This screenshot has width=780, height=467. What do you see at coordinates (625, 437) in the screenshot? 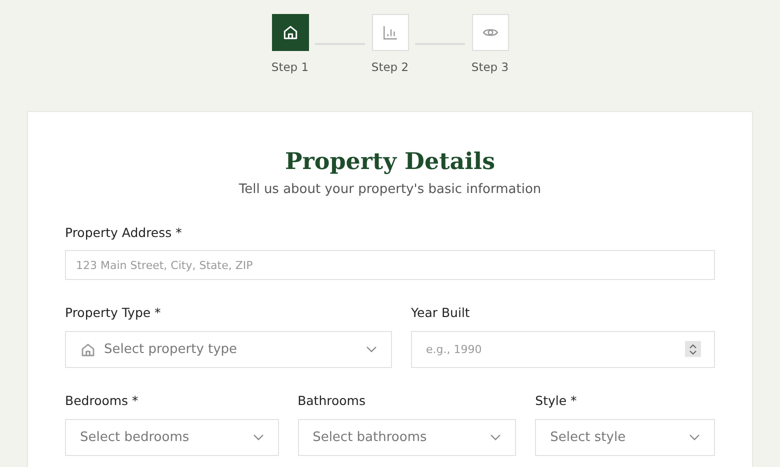
I see `select-dropdown: Select style` at bounding box center [625, 437].